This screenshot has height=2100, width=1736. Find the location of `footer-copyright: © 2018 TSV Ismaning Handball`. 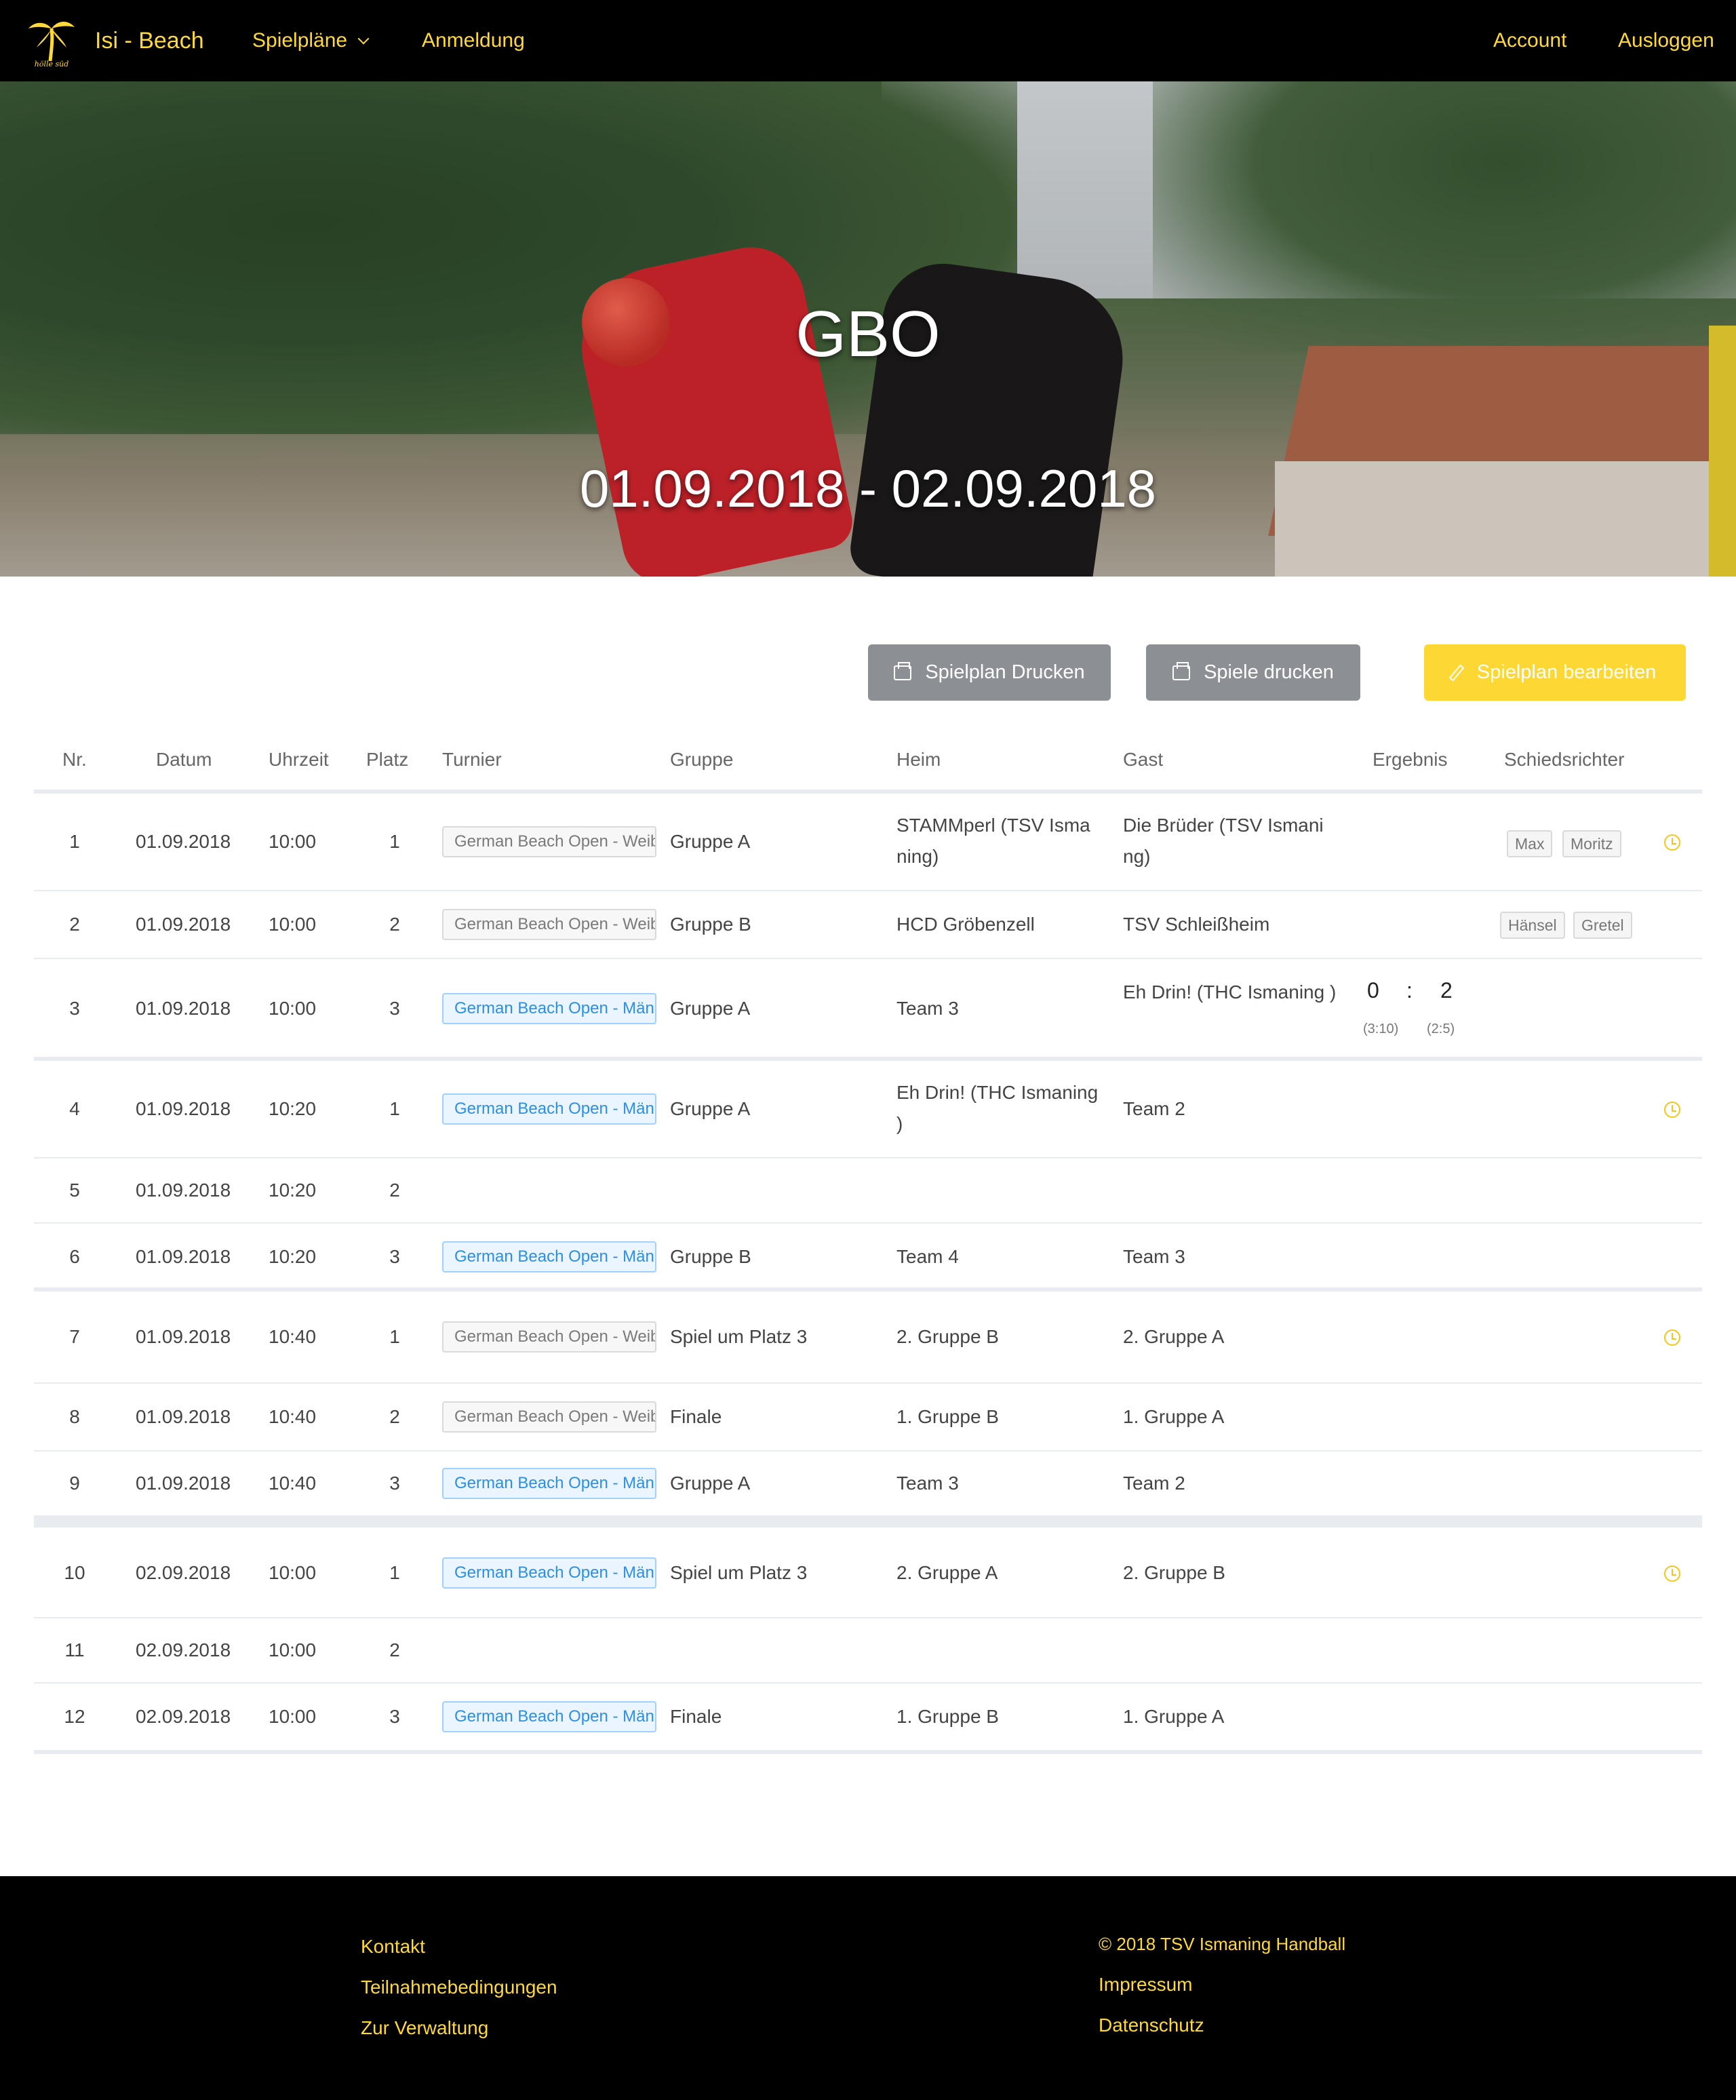

footer-copyright: © 2018 TSV Ismaning Handball is located at coordinates (1222, 1944).